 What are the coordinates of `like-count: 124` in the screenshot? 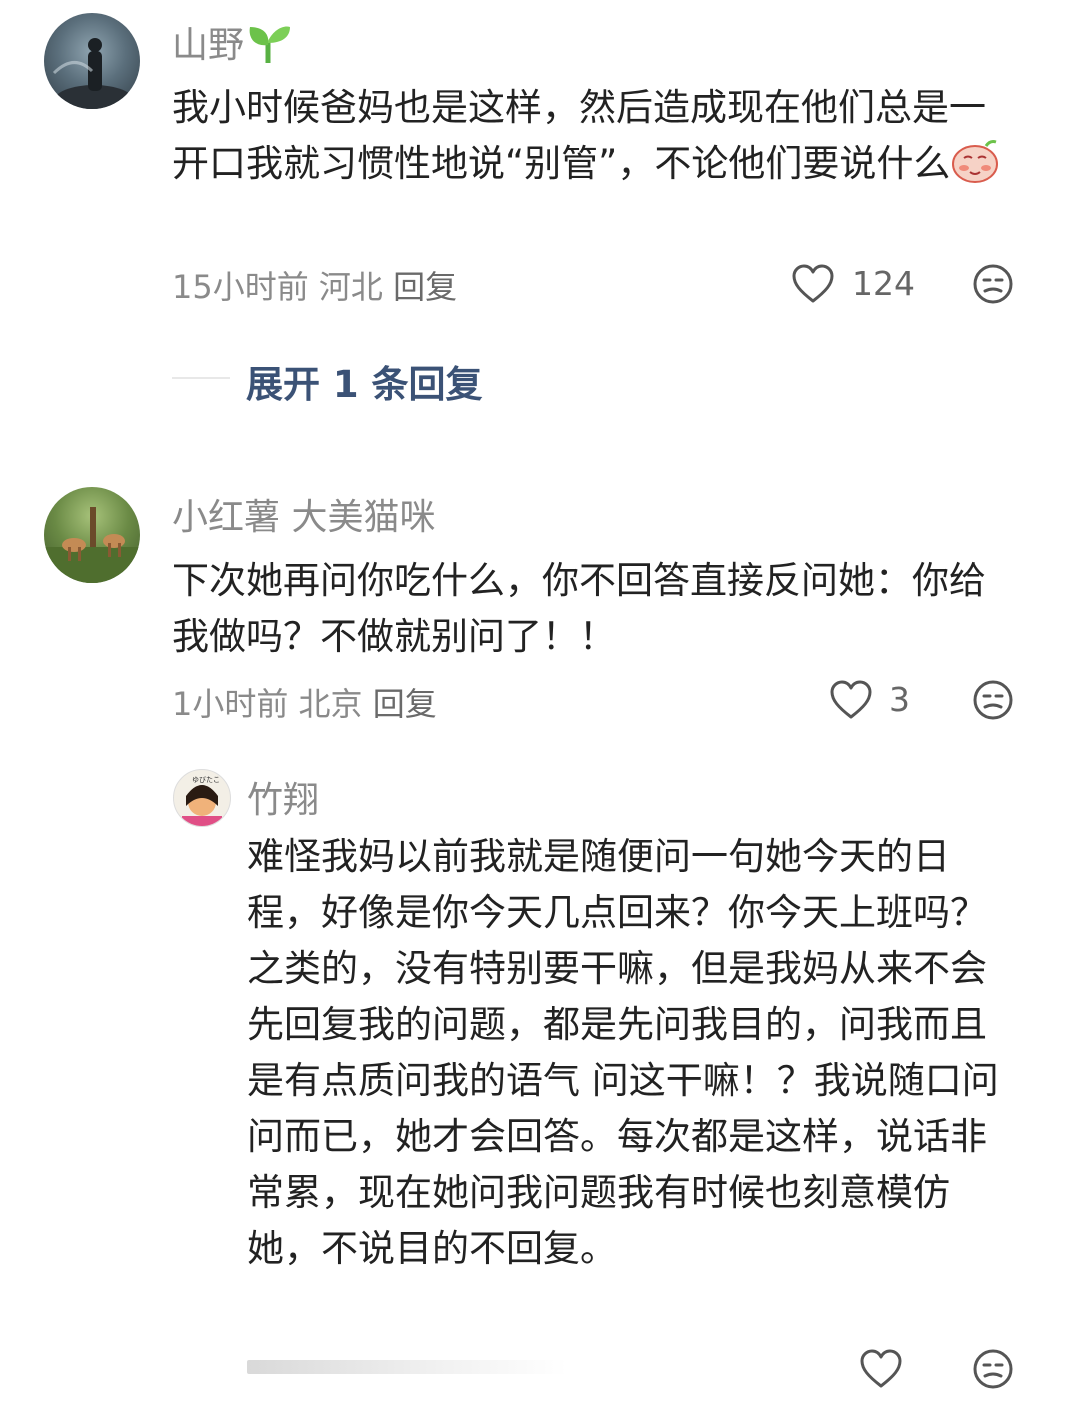 It's located at (883, 283).